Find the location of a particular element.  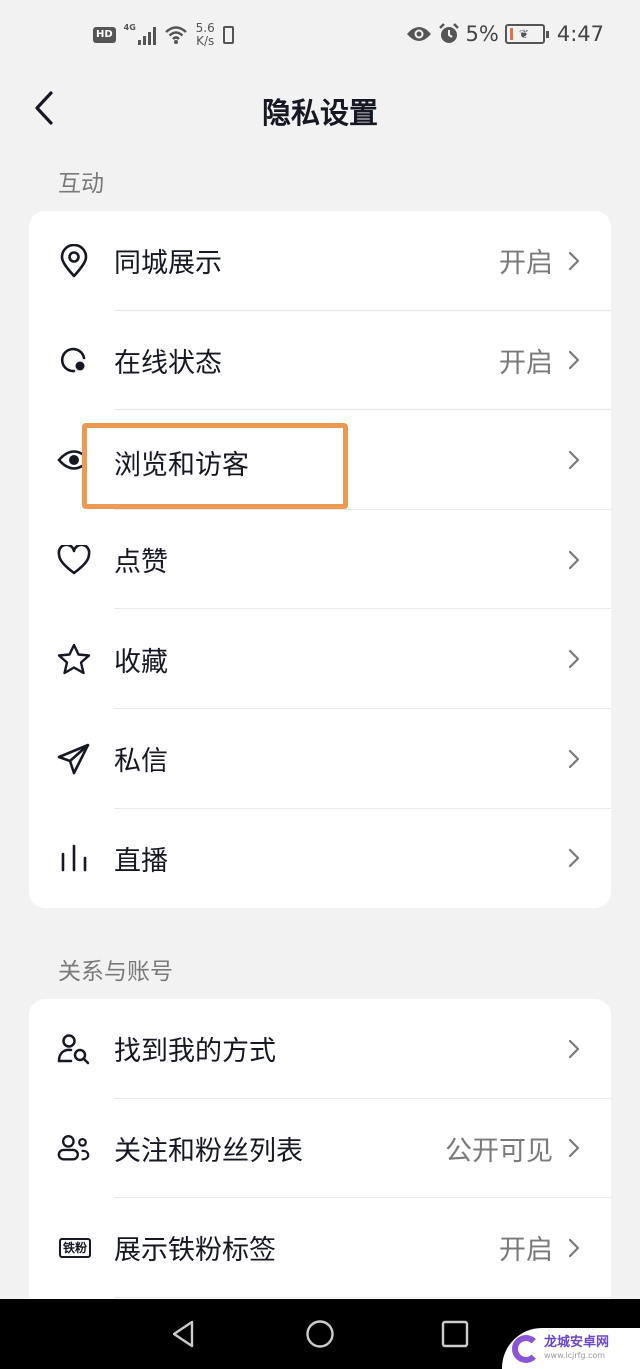

star-icon is located at coordinates (74, 659).